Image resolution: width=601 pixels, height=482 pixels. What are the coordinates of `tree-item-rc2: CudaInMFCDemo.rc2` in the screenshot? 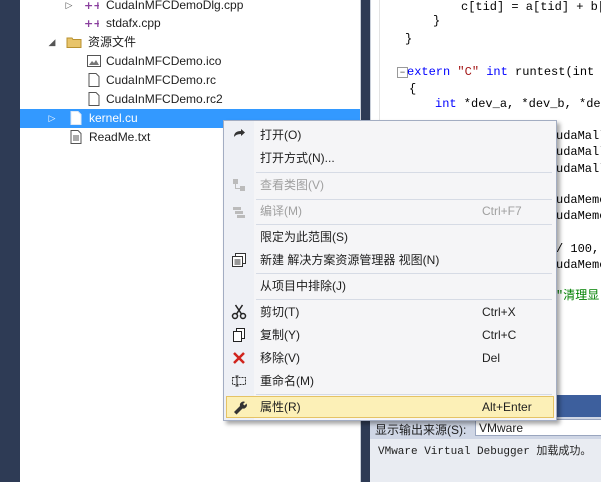 It's located at (190, 99).